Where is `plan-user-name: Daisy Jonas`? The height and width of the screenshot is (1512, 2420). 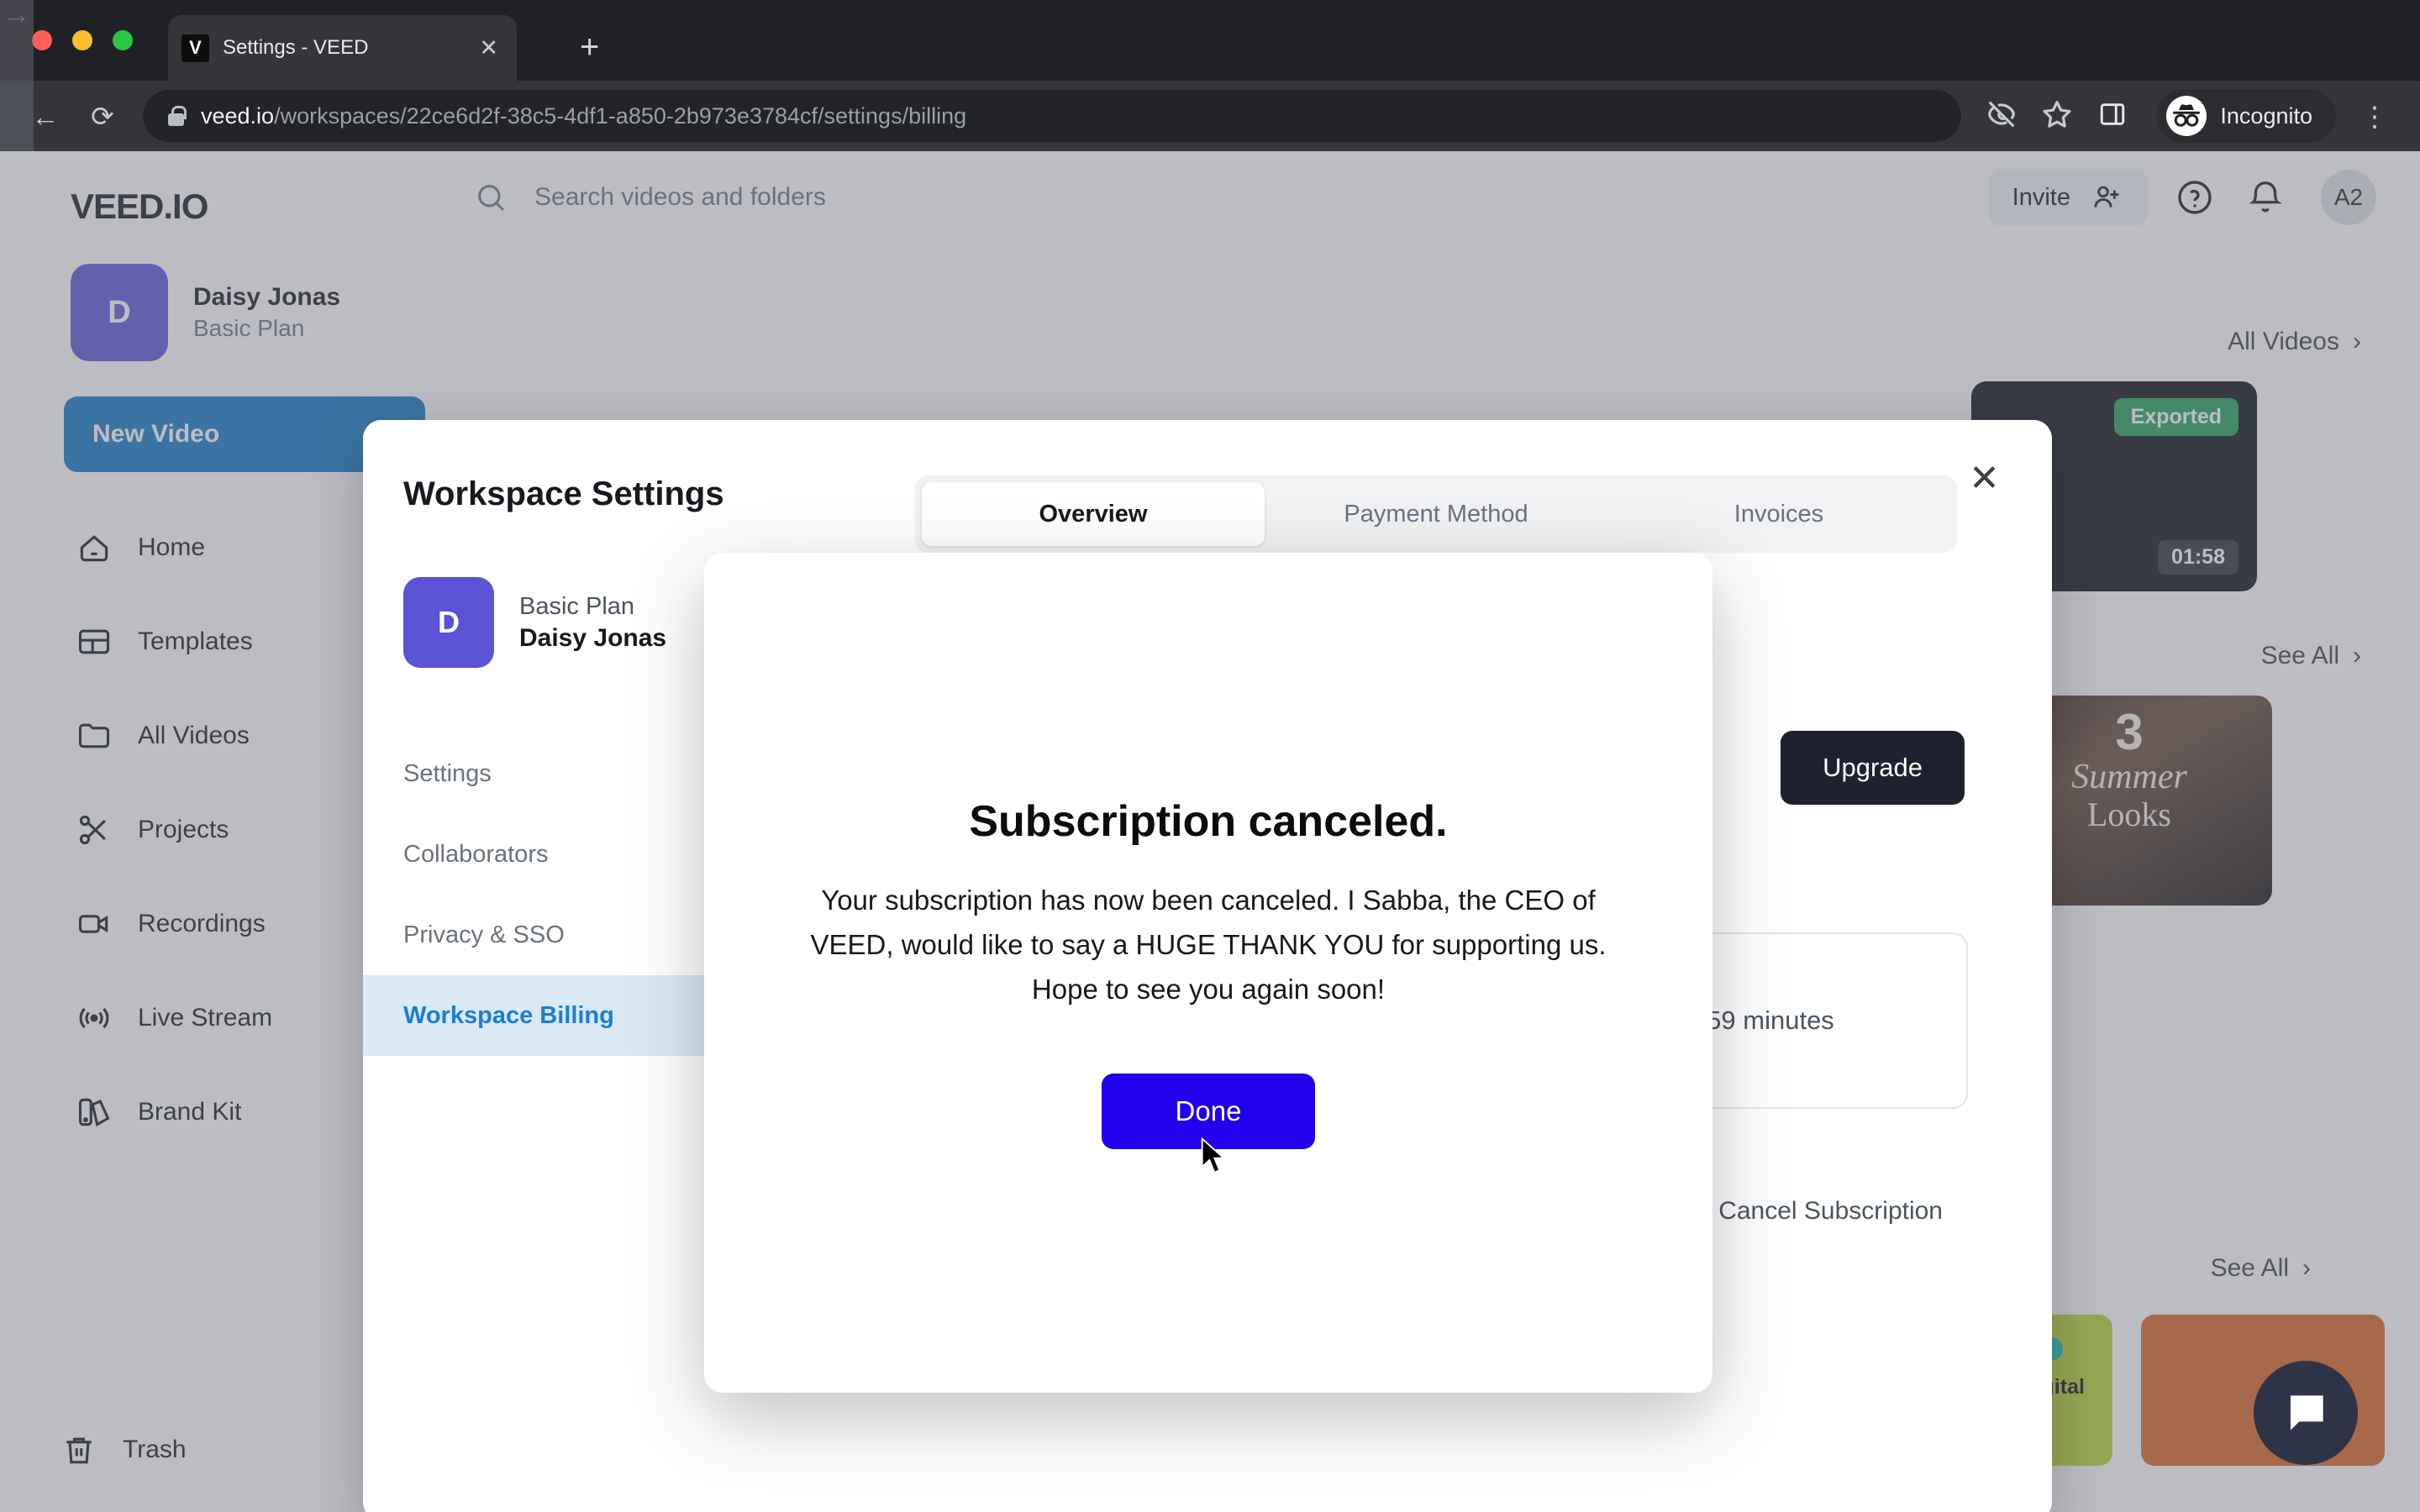 plan-user-name: Daisy Jonas is located at coordinates (593, 637).